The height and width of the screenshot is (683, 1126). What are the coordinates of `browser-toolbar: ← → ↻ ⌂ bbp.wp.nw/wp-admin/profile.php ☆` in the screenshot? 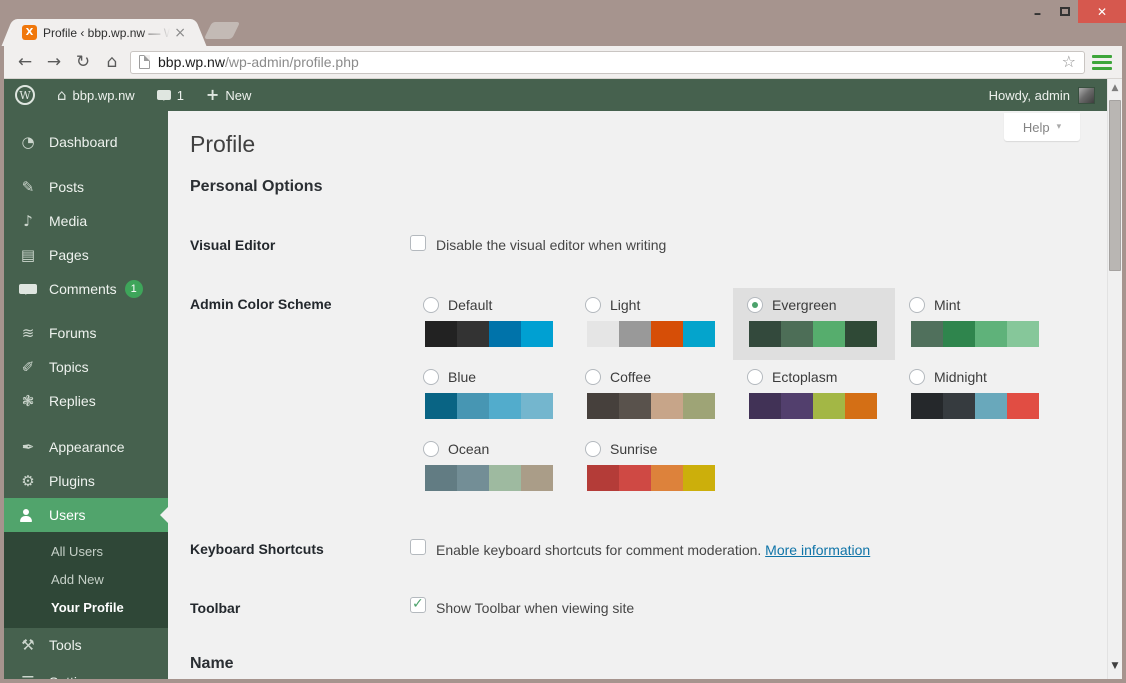 It's located at (563, 62).